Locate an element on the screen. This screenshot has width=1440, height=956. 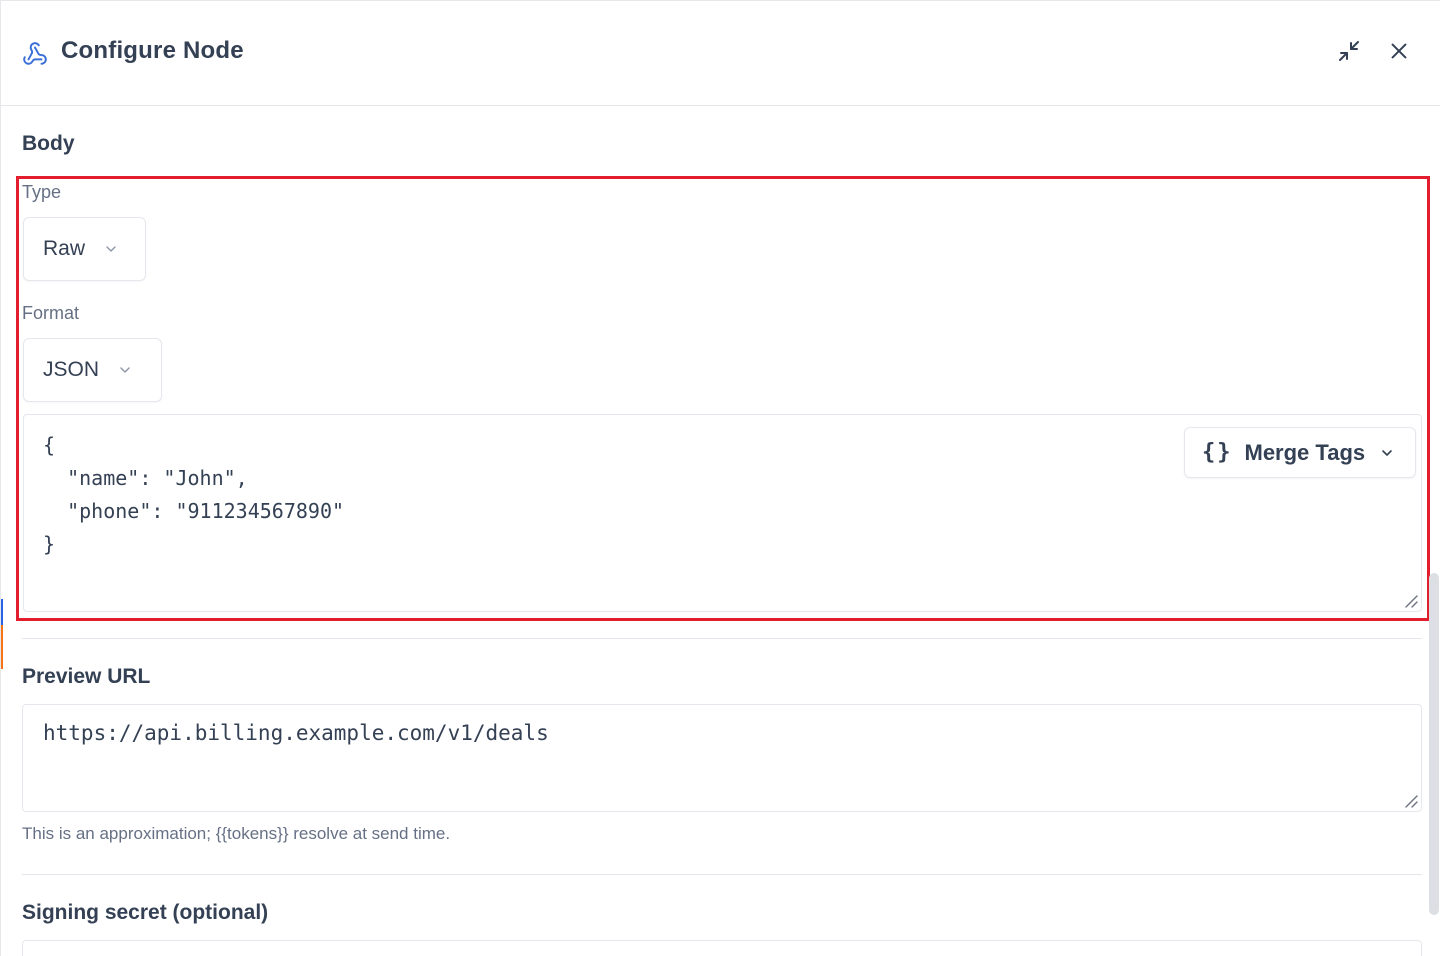
panel-header: Configure Node is located at coordinates (720, 53).